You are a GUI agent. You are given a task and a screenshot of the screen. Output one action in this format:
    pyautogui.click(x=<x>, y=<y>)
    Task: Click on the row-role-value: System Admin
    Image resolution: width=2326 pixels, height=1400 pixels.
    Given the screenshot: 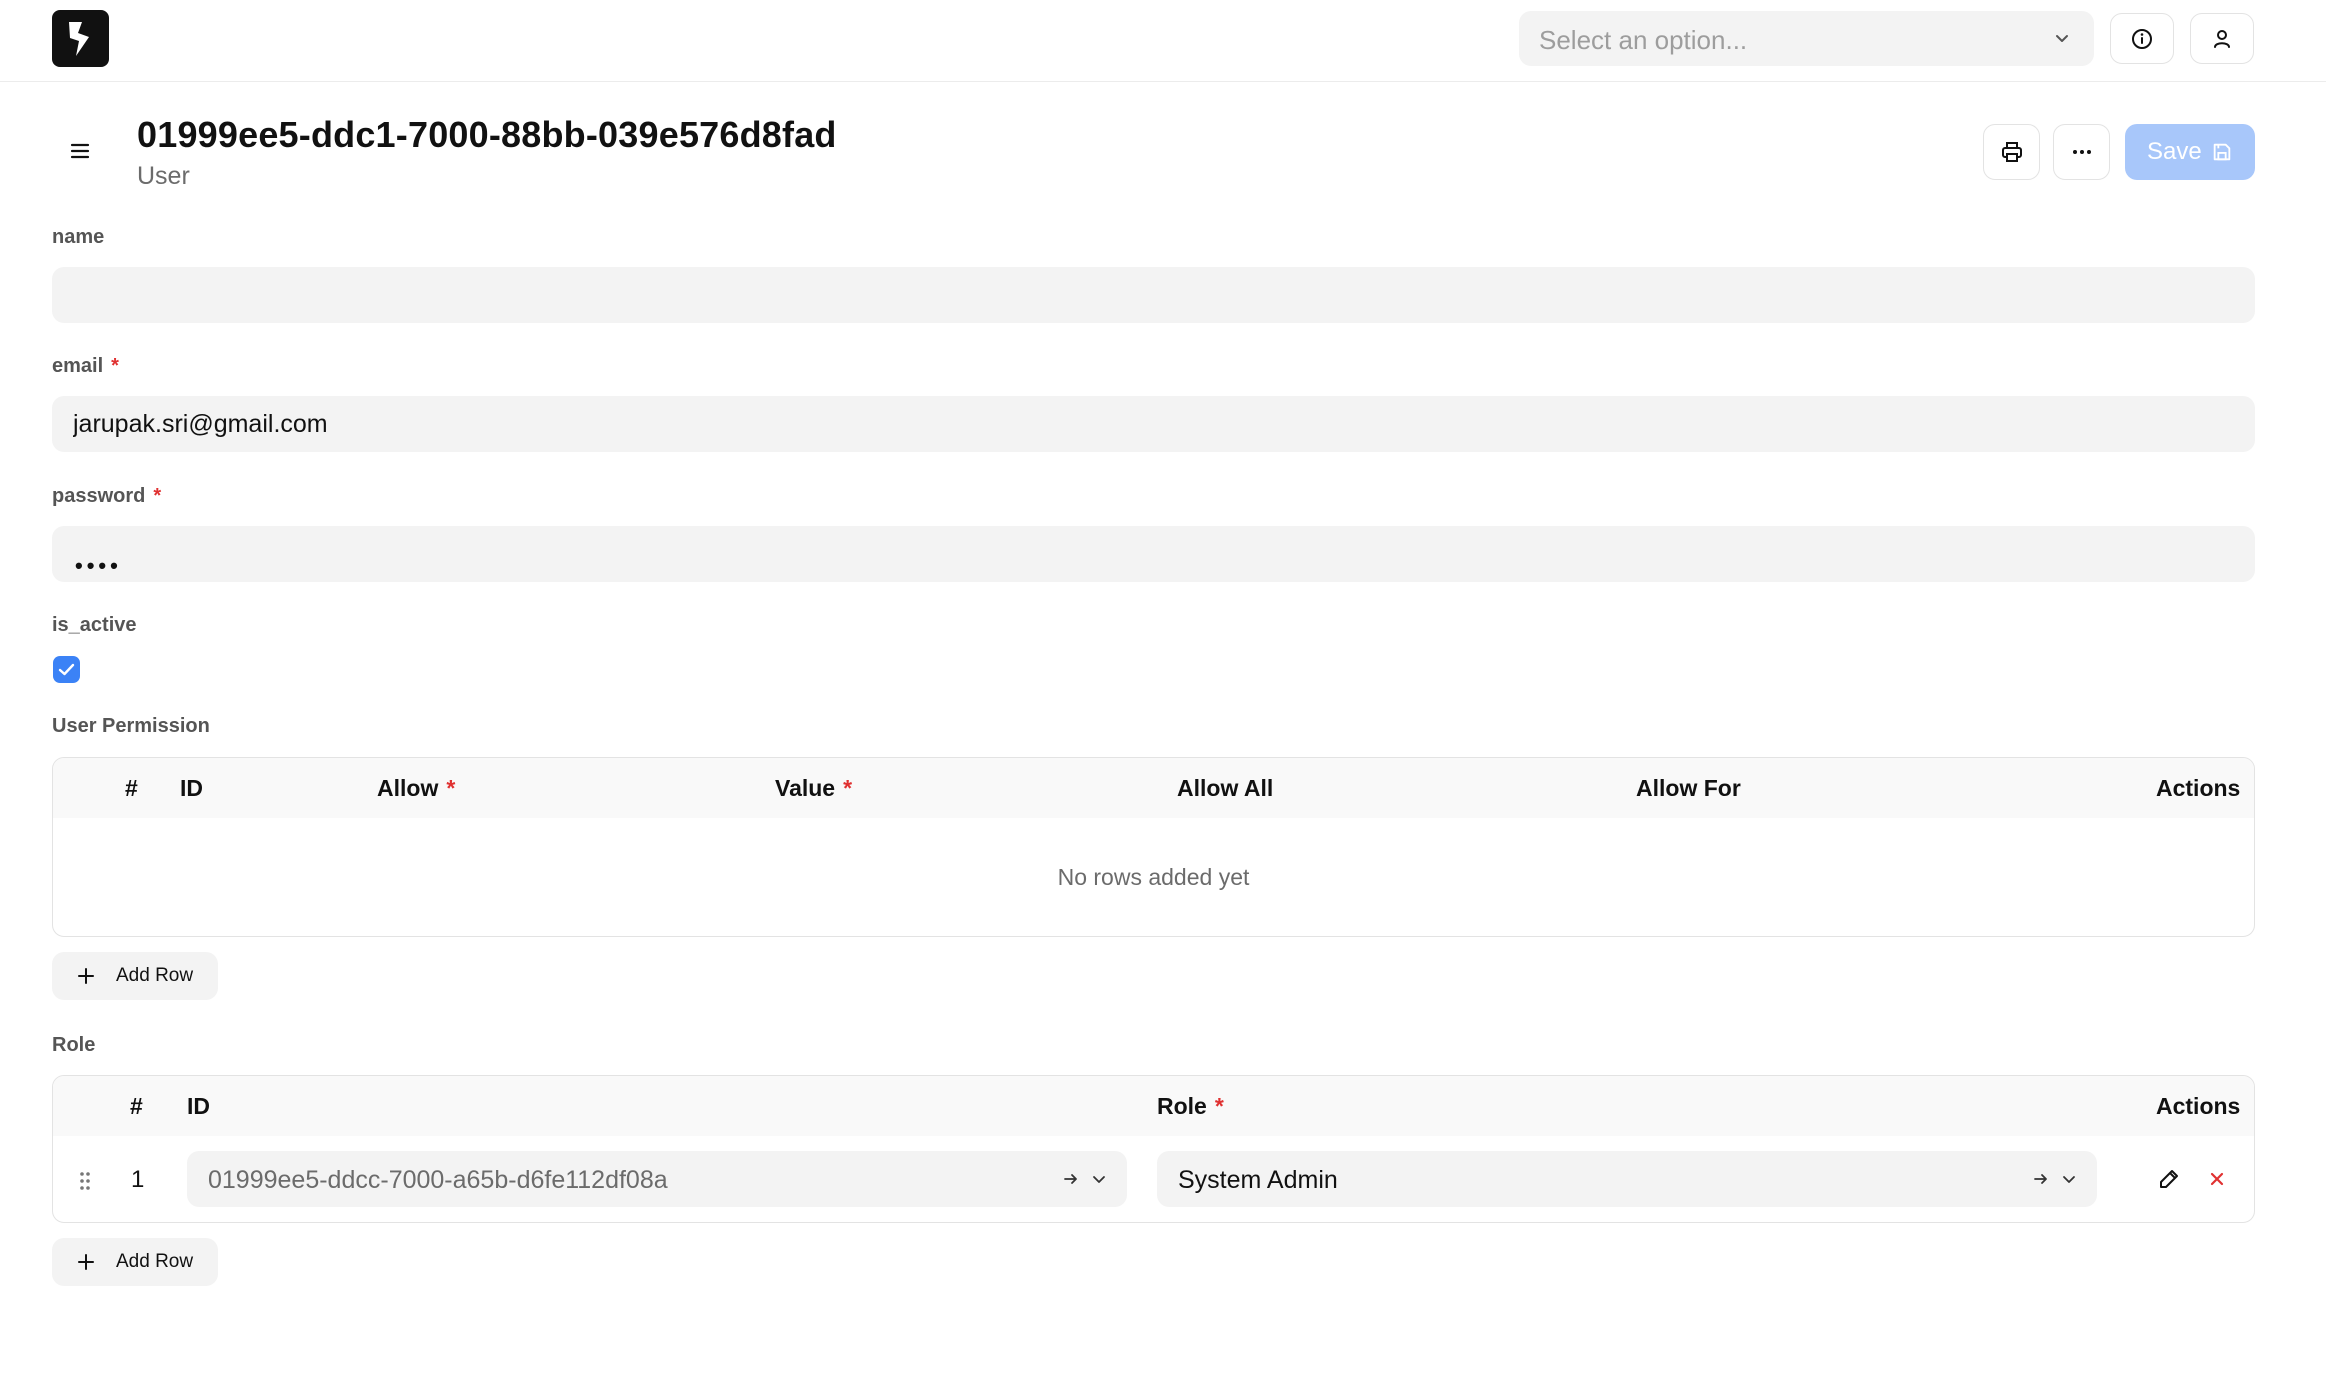 What is the action you would take?
    pyautogui.click(x=1258, y=1180)
    